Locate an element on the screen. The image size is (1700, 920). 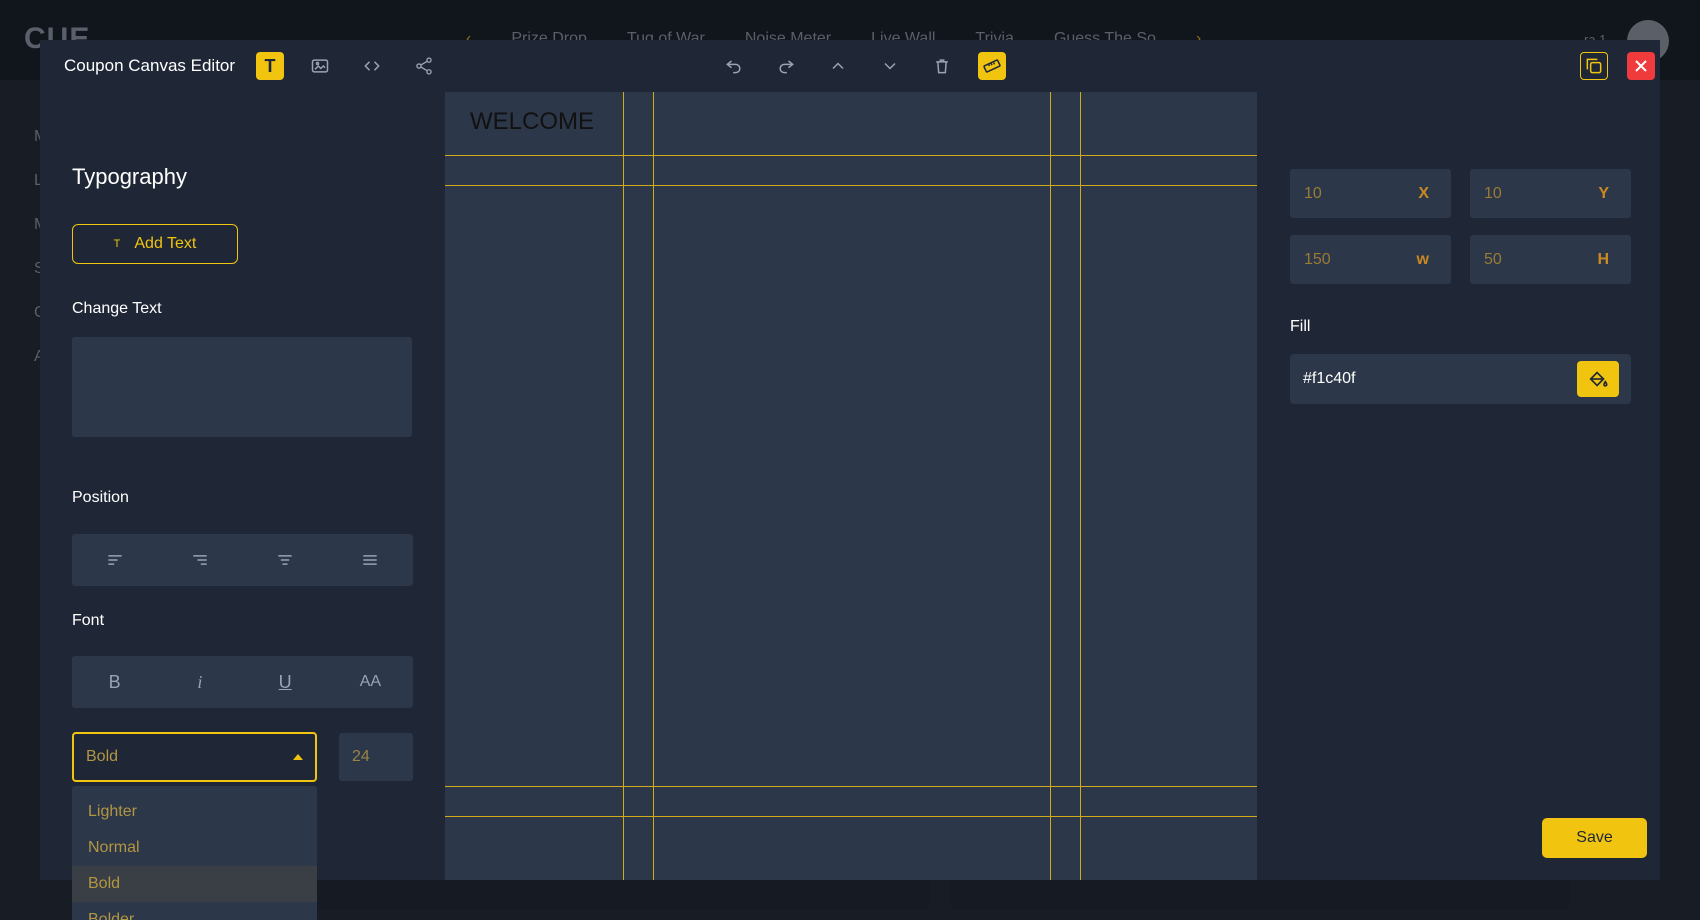
font-weight-dropdown: Lighter Normal Bold Bolder is located at coordinates (194, 853).